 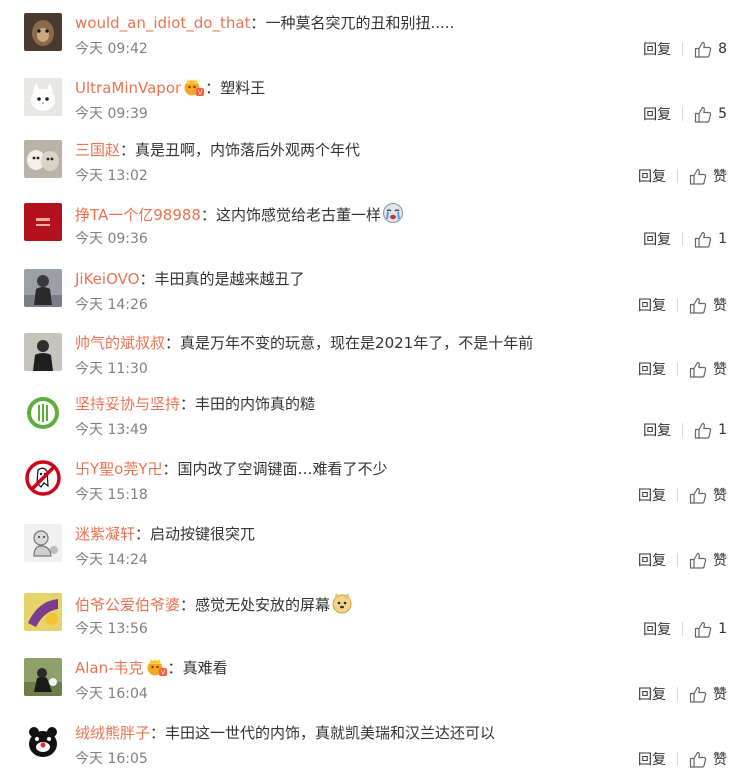 I want to click on crying-face-emoji-icon, so click(x=393, y=213).